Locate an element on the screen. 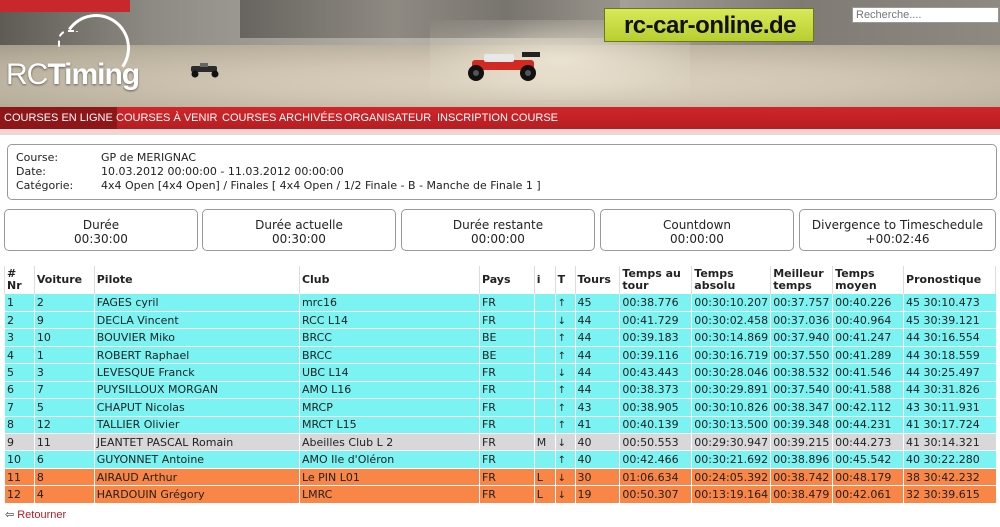 Image resolution: width=1000 pixels, height=527 pixels. col-header-moyen: Temps moyen is located at coordinates (868, 280).